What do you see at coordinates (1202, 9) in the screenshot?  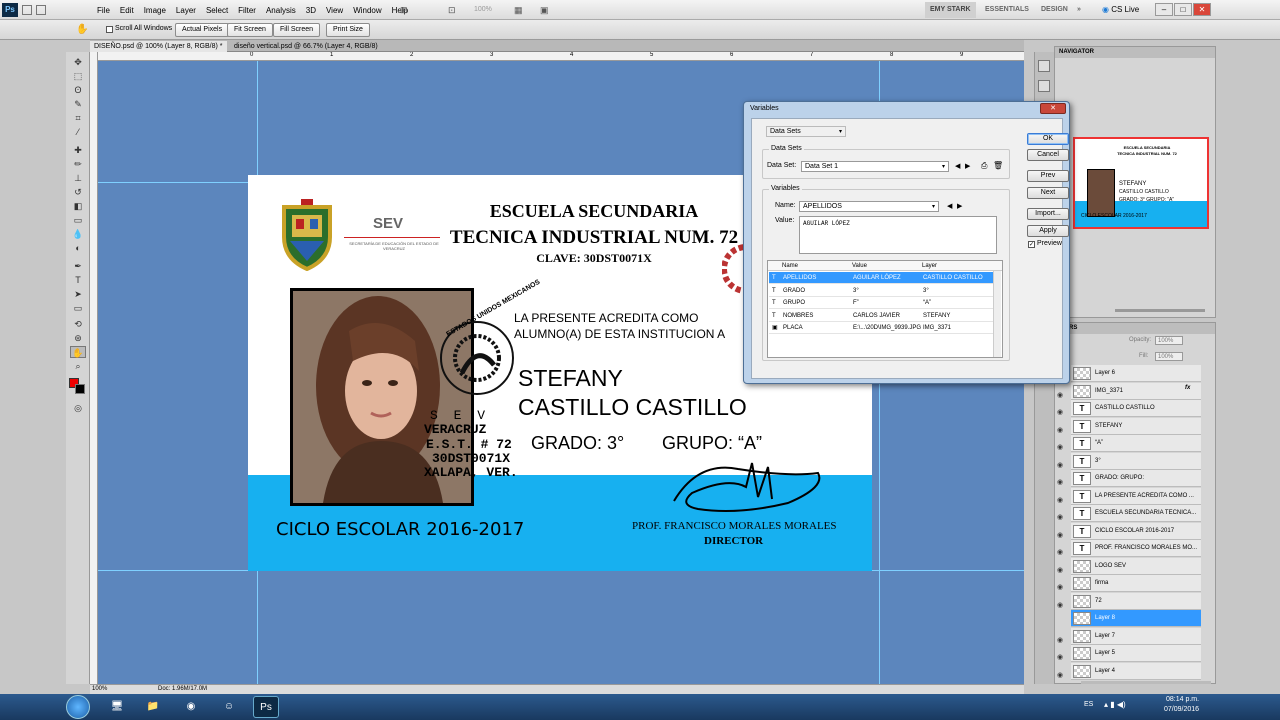 I see `close-button: ✕` at bounding box center [1202, 9].